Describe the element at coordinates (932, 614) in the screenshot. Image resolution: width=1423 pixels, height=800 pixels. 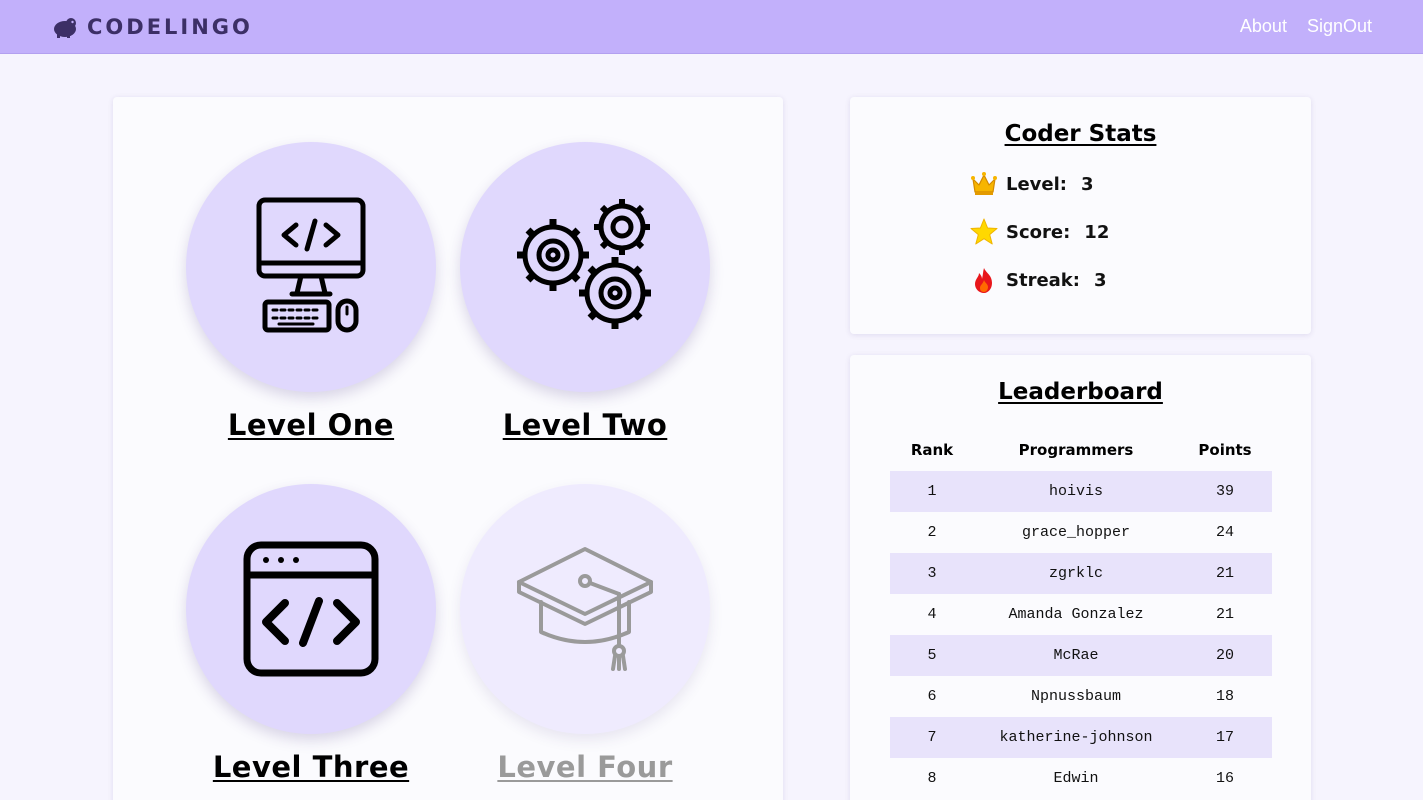
I see `rank-cell: 4` at that location.